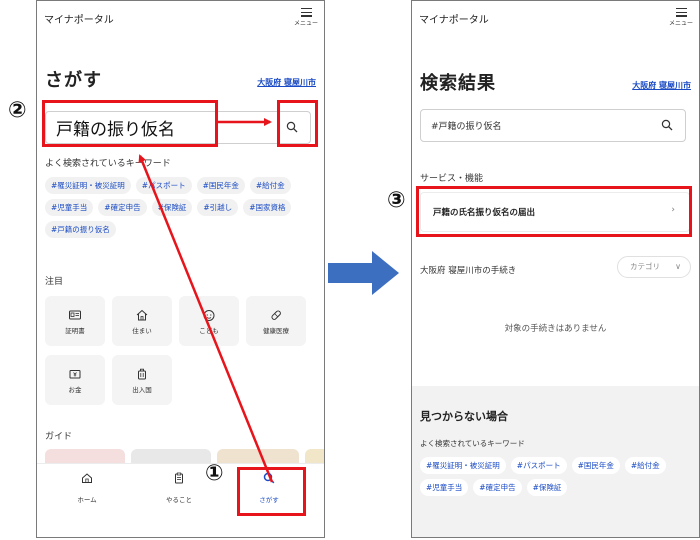 The image size is (700, 540). What do you see at coordinates (678, 266) in the screenshot?
I see `chevron-down-icon: ∨` at bounding box center [678, 266].